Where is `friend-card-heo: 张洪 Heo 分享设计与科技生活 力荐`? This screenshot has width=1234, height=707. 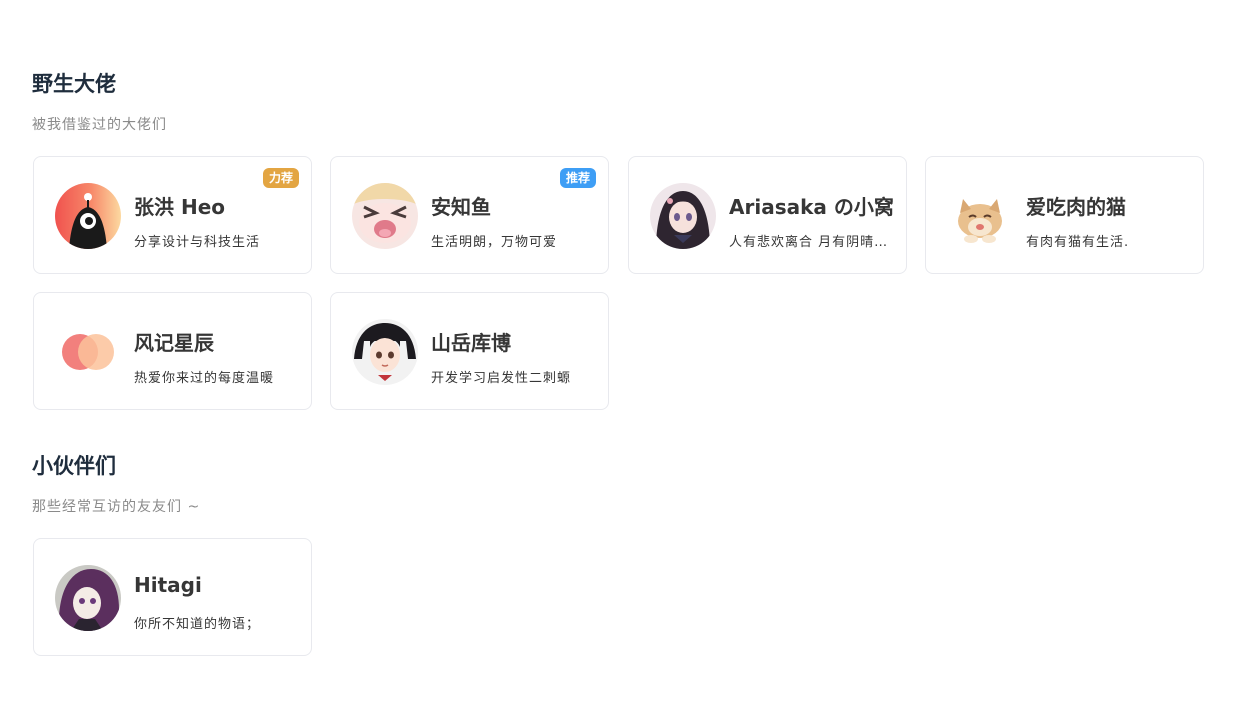
friend-card-heo: 张洪 Heo 分享设计与科技生活 力荐 is located at coordinates (172, 215).